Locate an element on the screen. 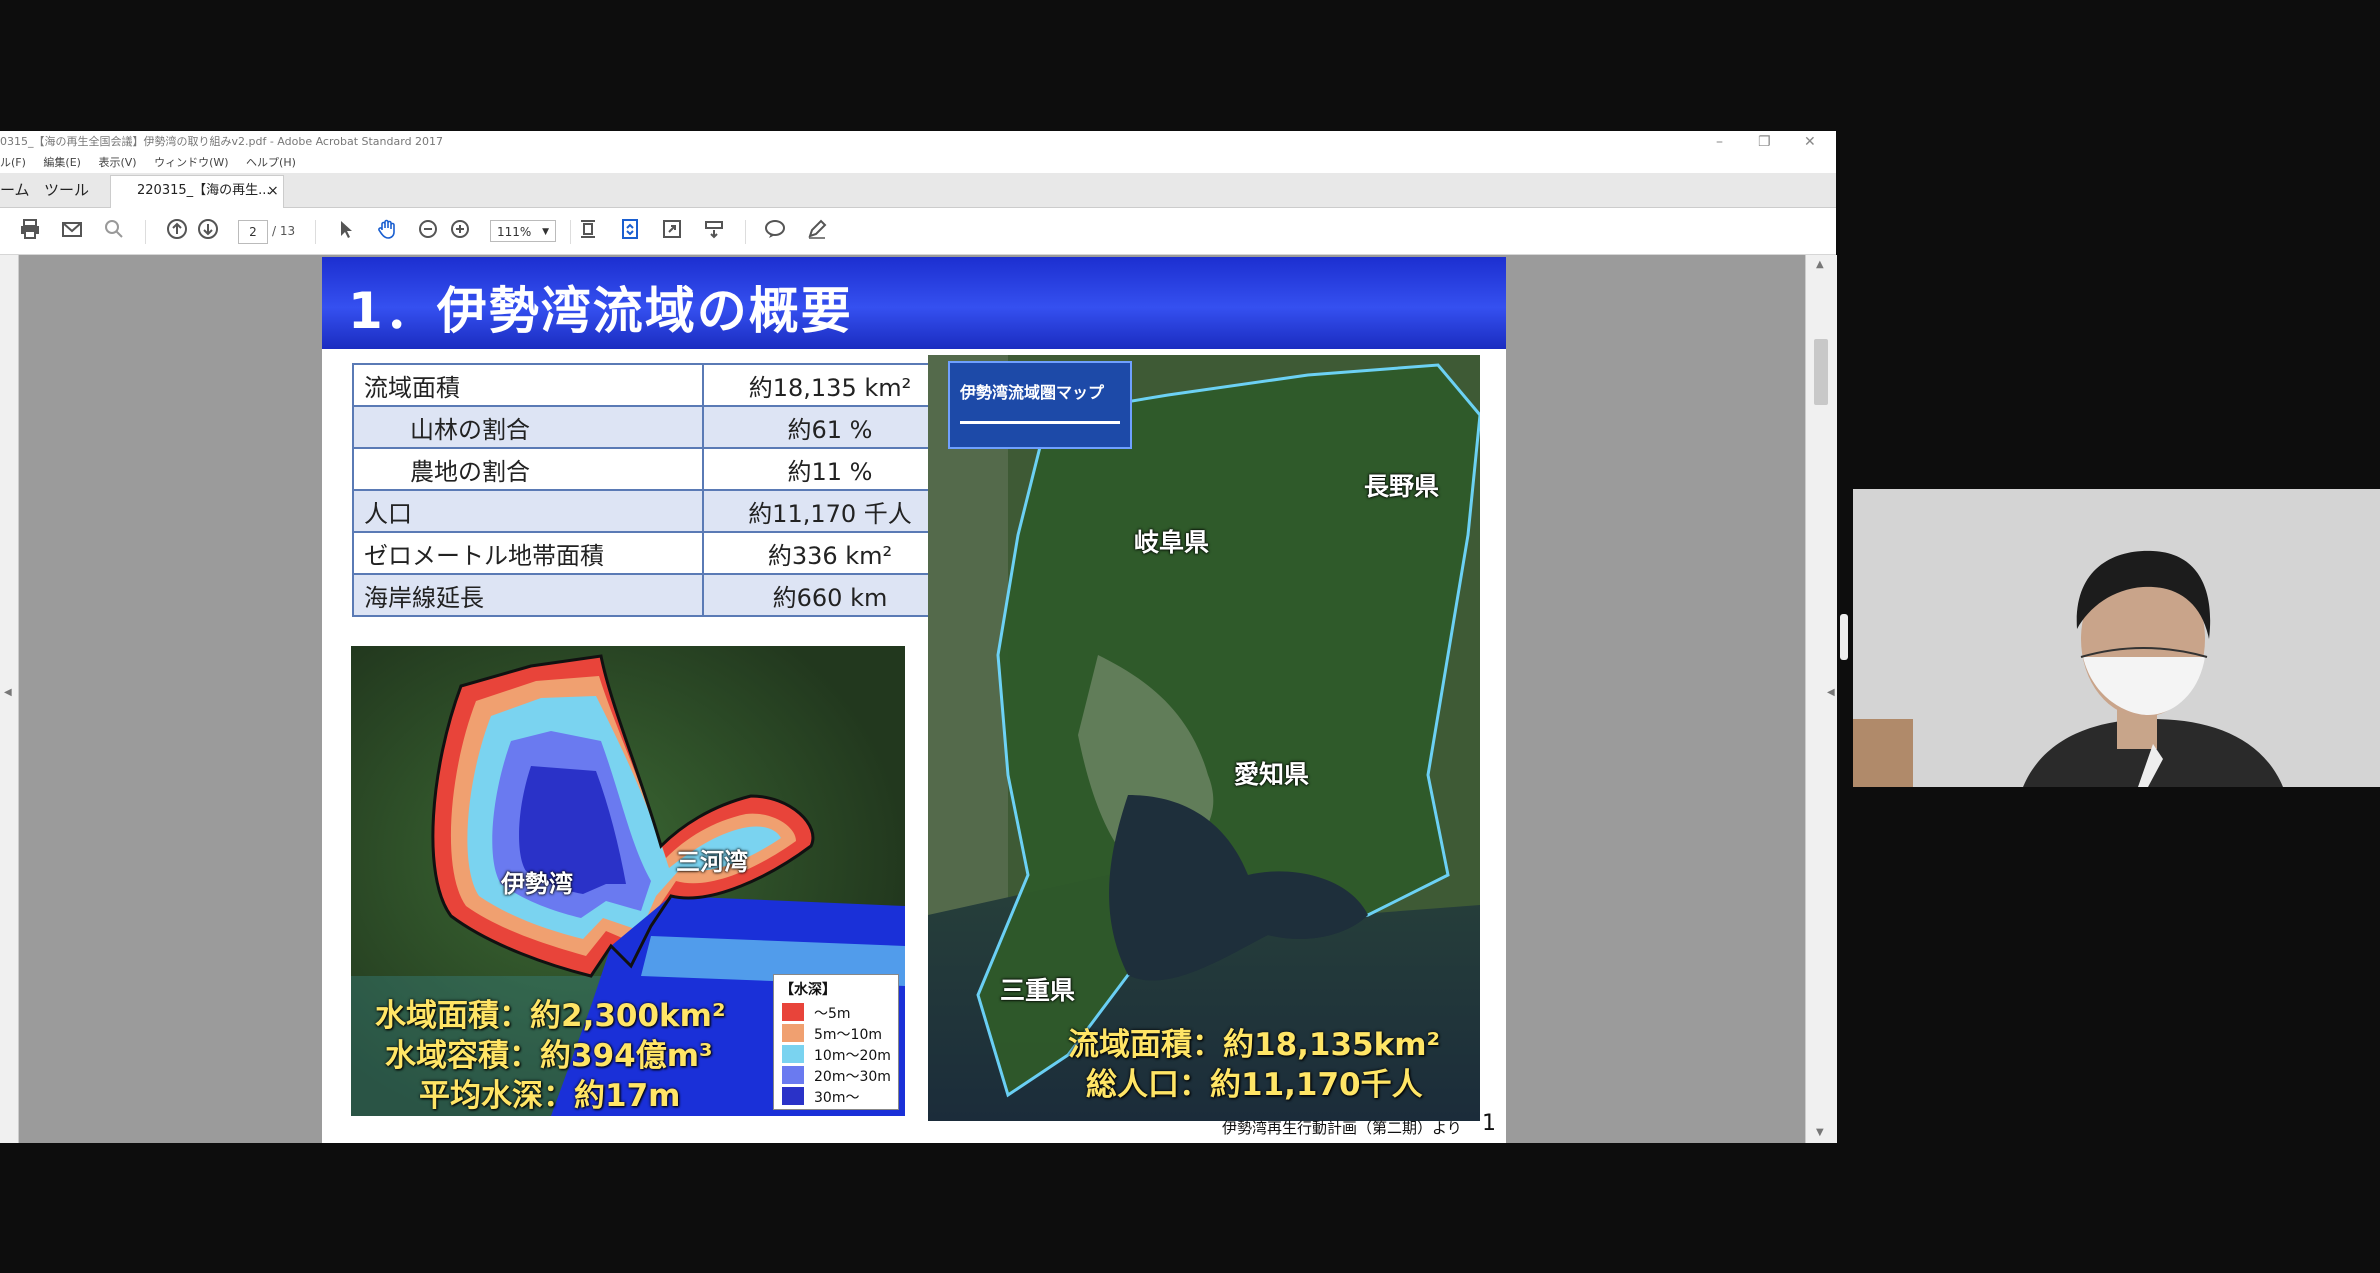 This screenshot has width=2380, height=1273. expand-right-panel-icon: ◀ is located at coordinates (1831, 692).